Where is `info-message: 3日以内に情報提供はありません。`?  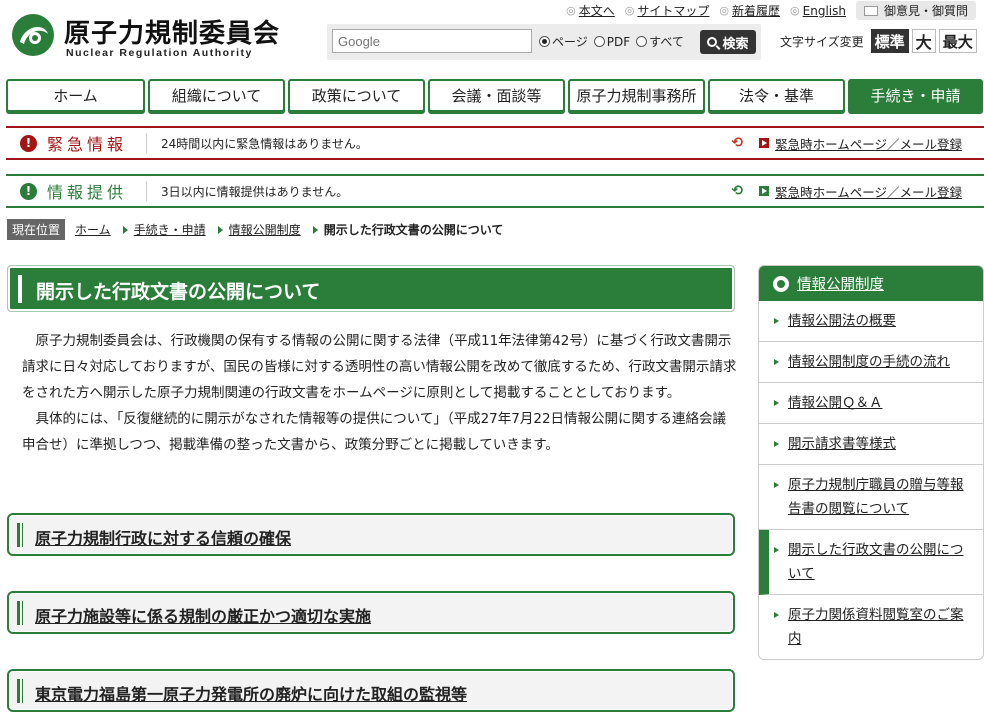
info-message: 3日以内に情報提供はありません。 is located at coordinates (255, 191).